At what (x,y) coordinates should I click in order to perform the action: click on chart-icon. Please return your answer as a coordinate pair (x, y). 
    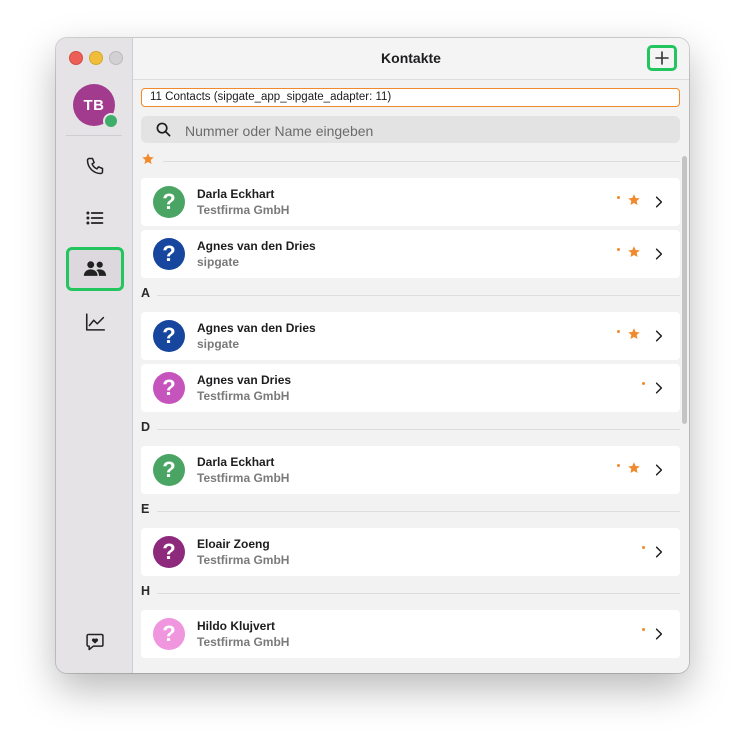
    Looking at the image, I should click on (95, 322).